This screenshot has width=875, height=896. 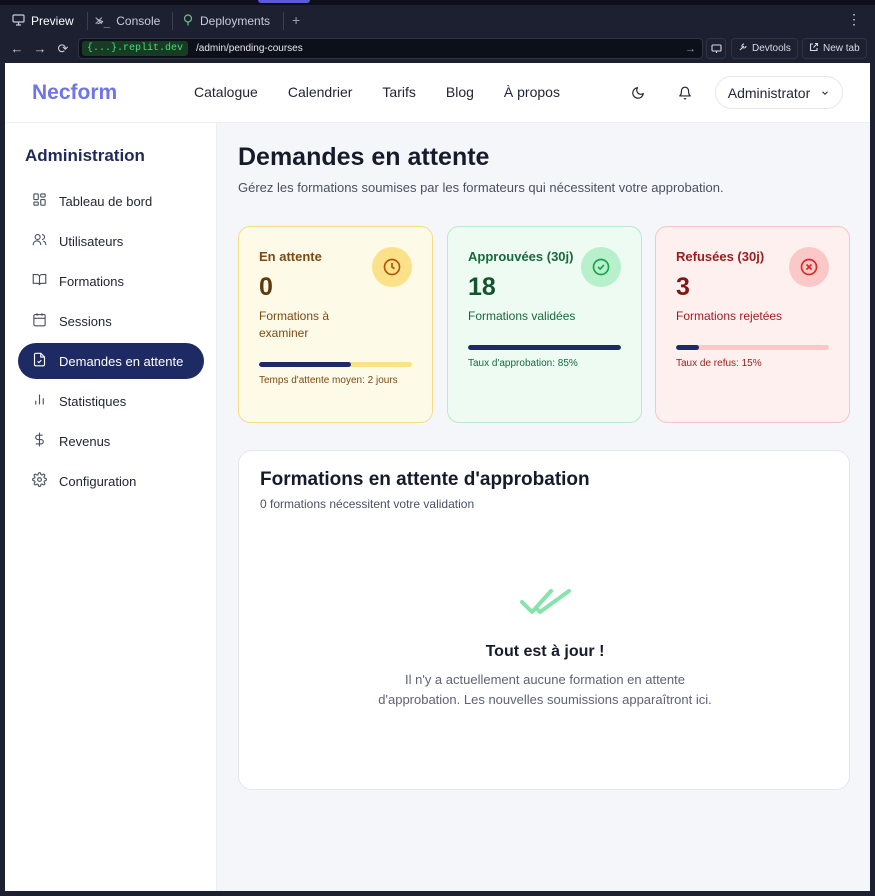 I want to click on tab-preview-label: Preview, so click(x=52, y=21).